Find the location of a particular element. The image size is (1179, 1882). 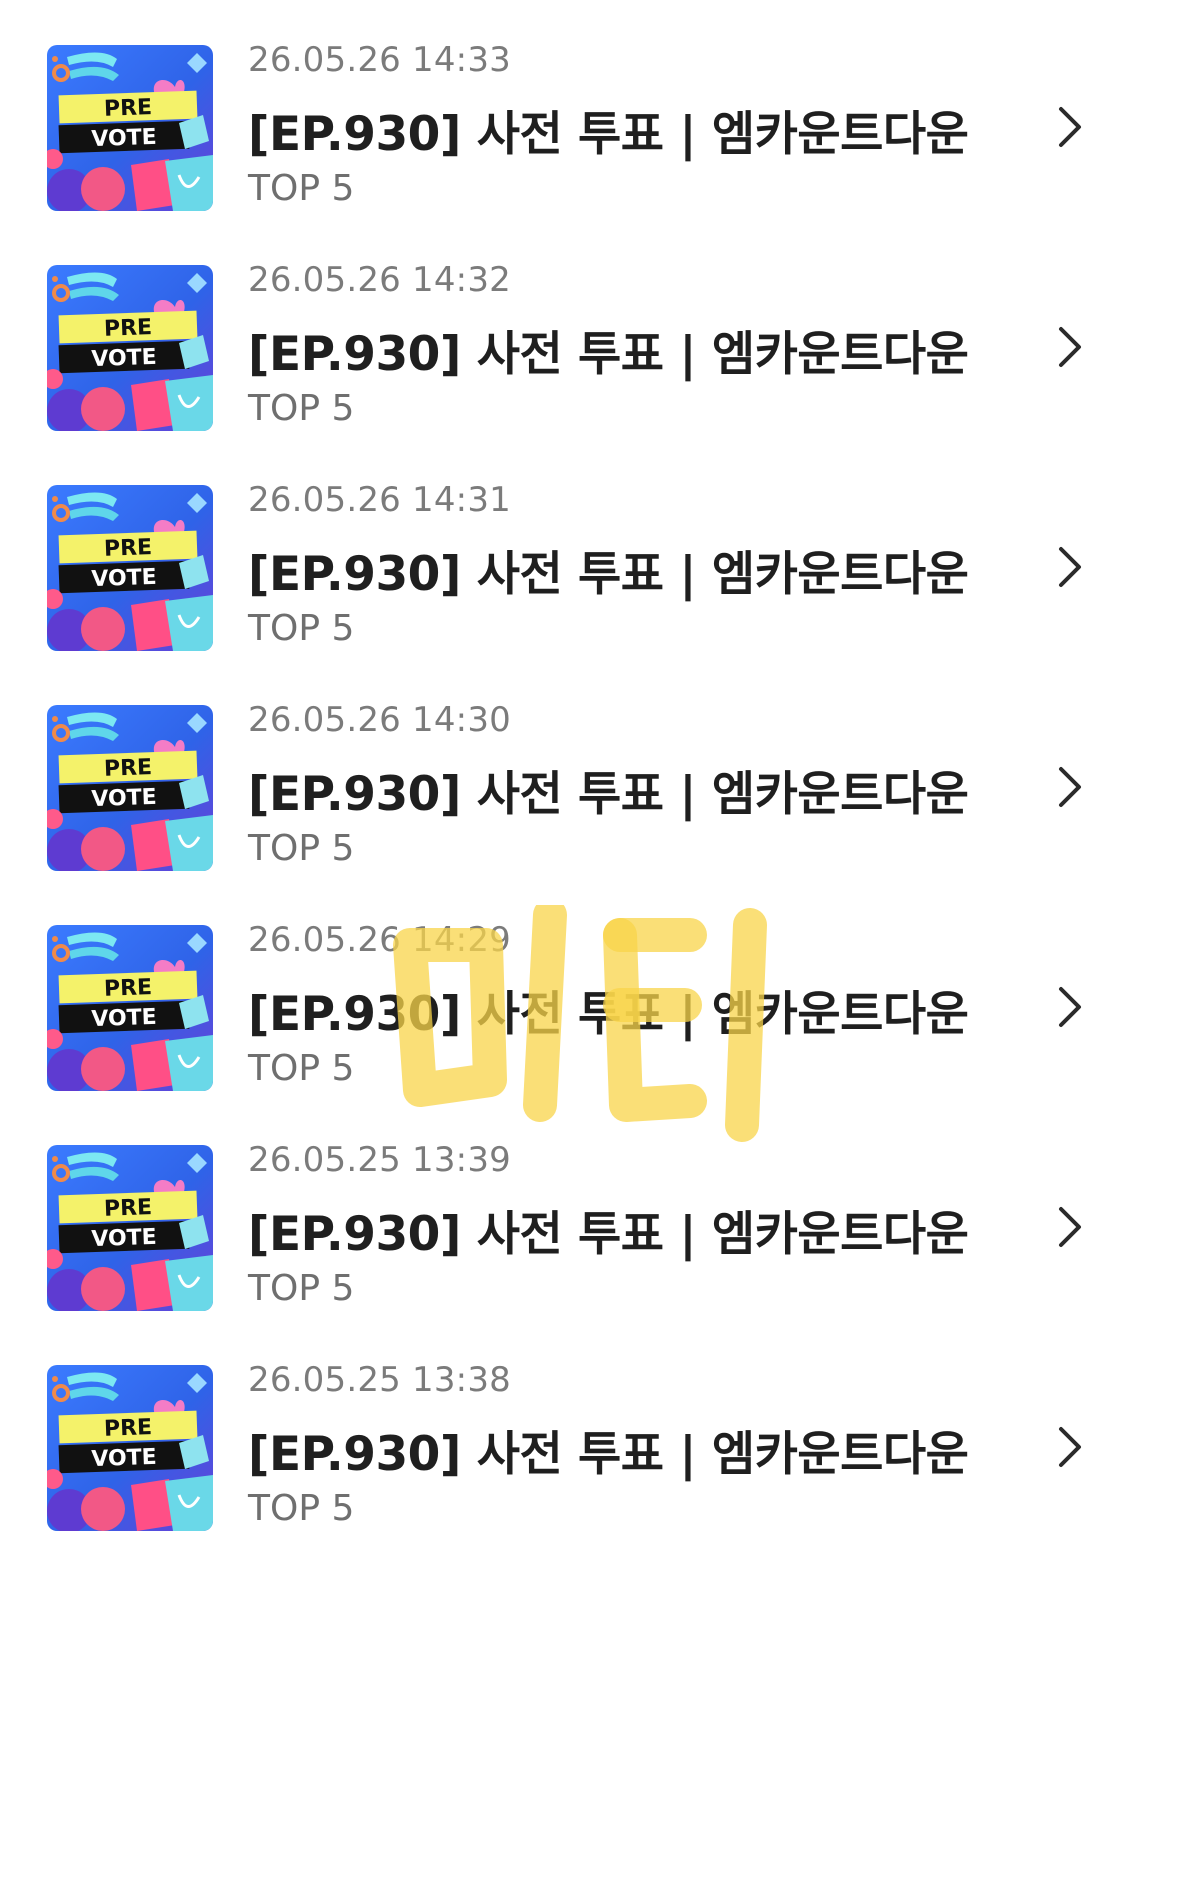

item-datetime: 26.05.26 14:29 is located at coordinates (379, 940).